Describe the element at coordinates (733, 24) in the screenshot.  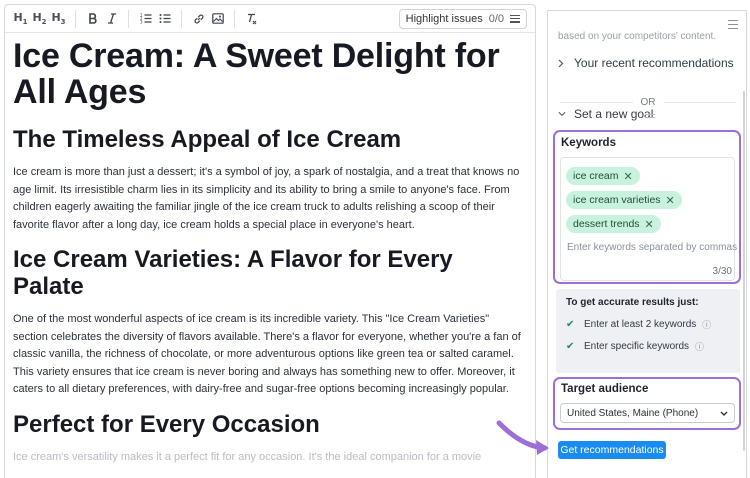
I see `panel-menu-icon` at that location.